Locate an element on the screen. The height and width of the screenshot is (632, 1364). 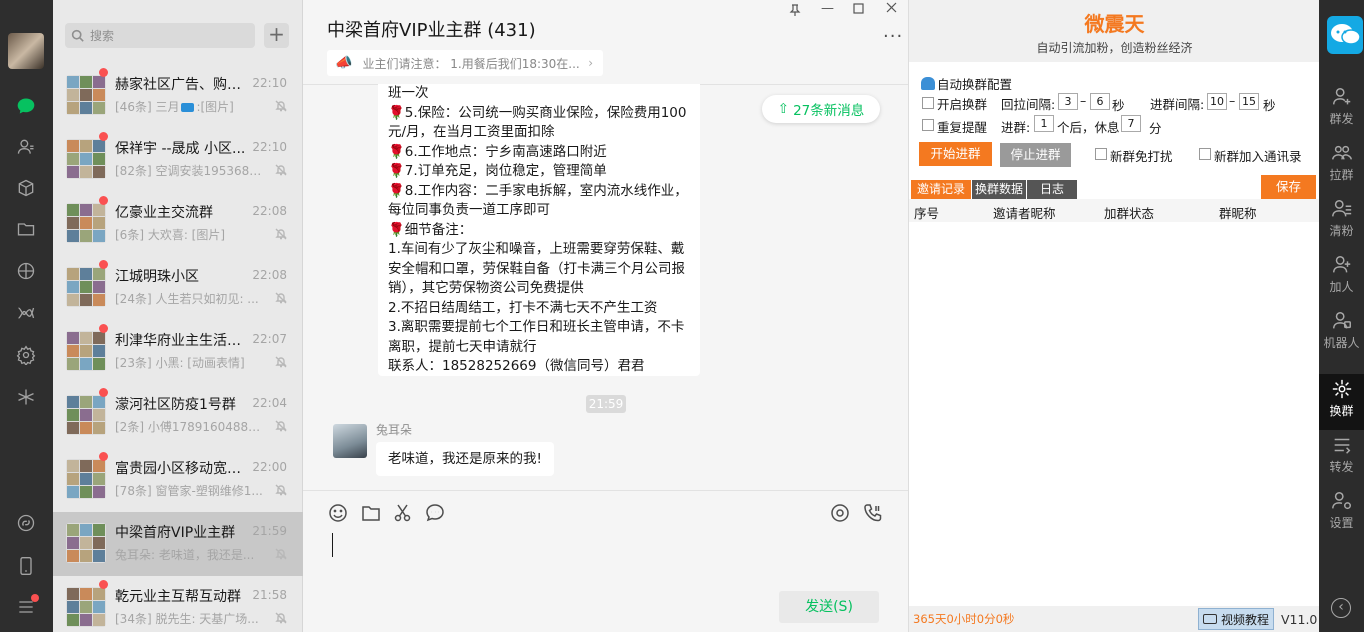
user-avatar is located at coordinates (26, 51).